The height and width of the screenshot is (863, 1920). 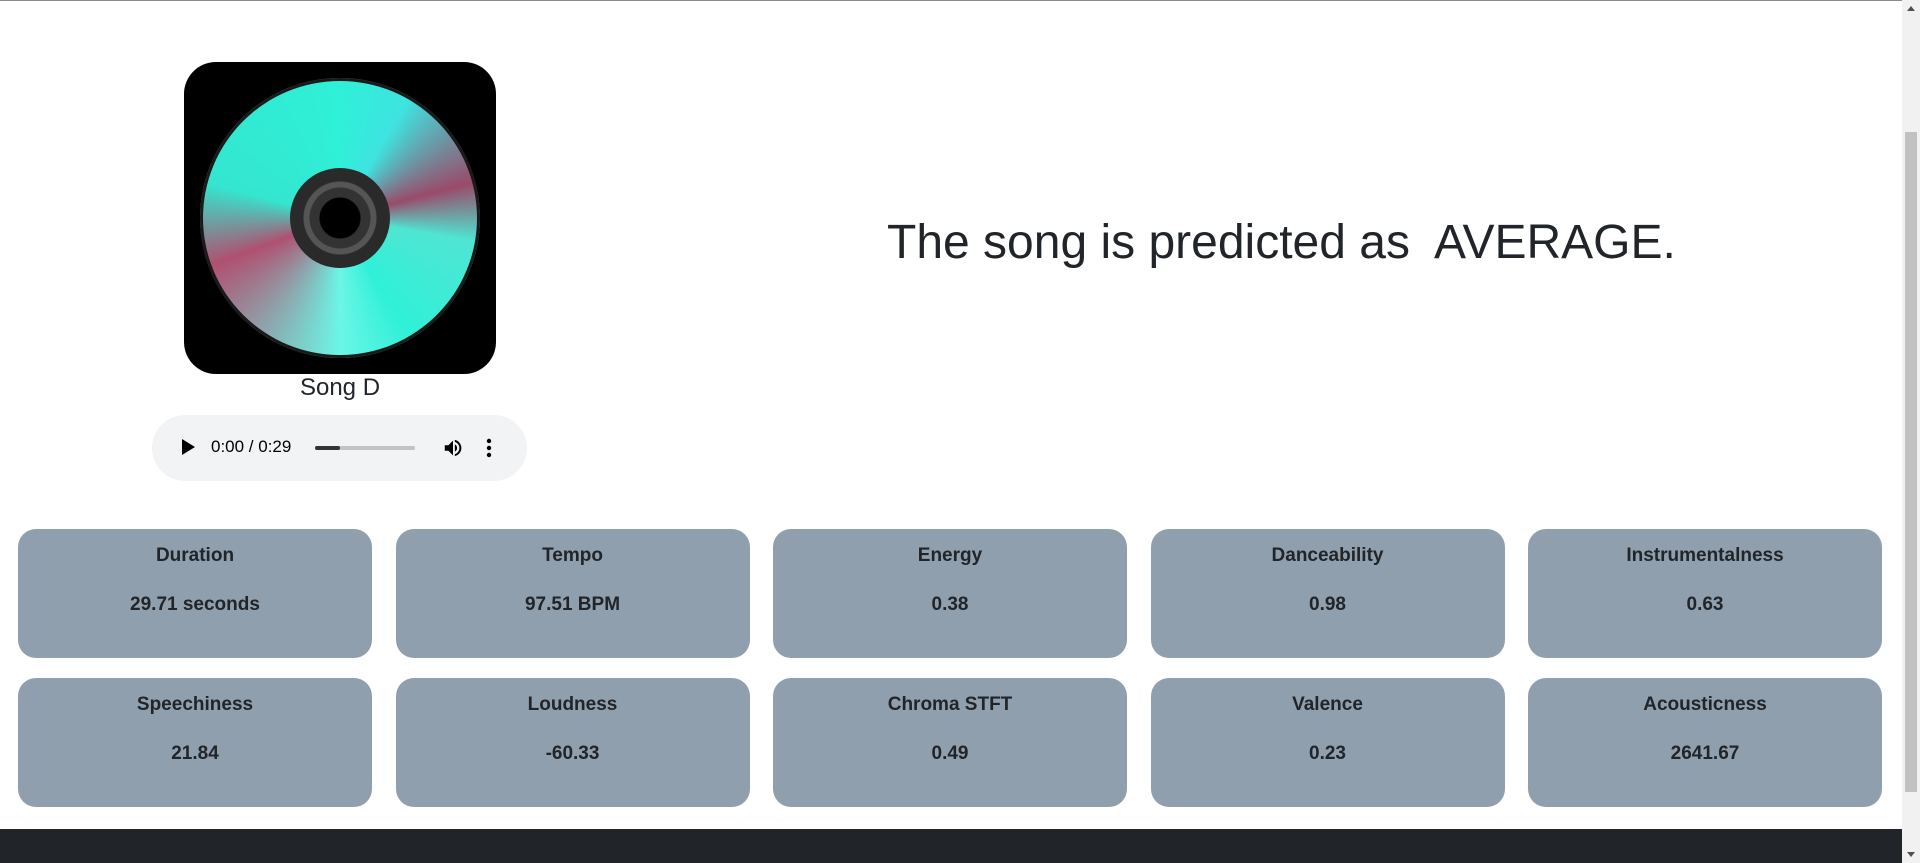 I want to click on feature-card-acousticness: Acousticness 2641.67, so click(x=1705, y=742).